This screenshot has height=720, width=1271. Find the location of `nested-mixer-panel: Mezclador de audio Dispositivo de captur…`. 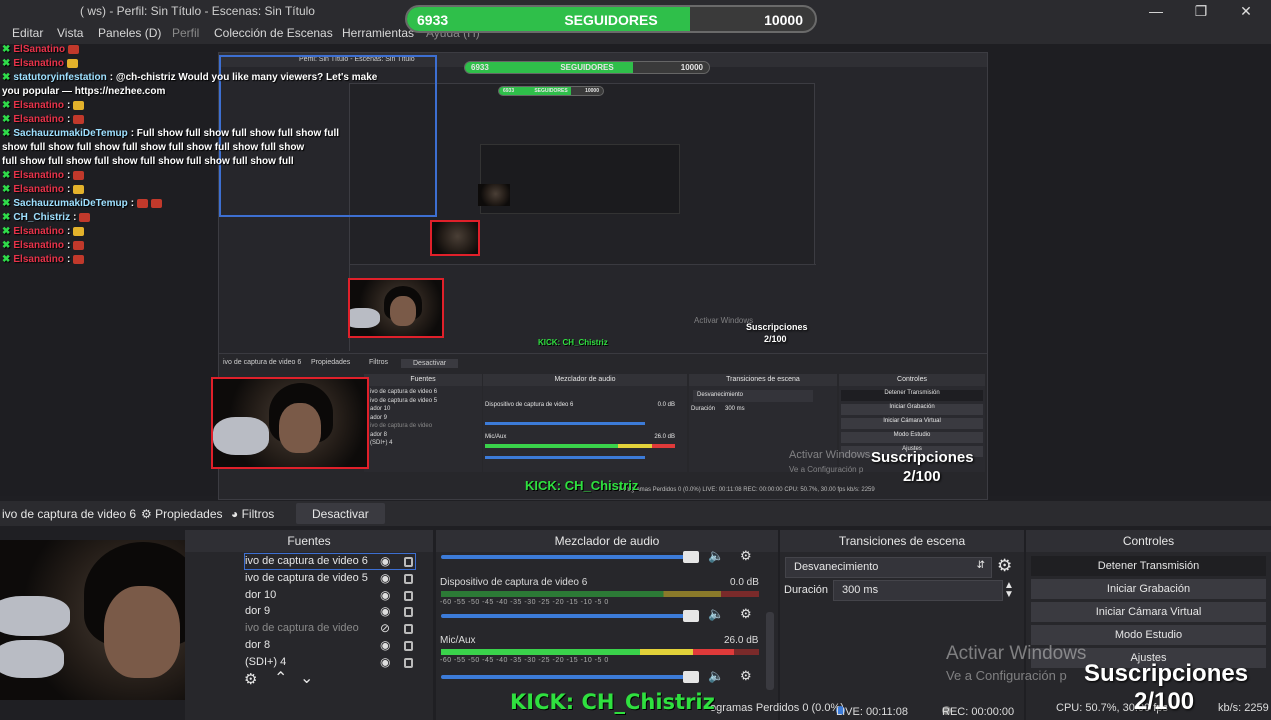

nested-mixer-panel: Mezclador de audio Dispositivo de captur… is located at coordinates (585, 423).